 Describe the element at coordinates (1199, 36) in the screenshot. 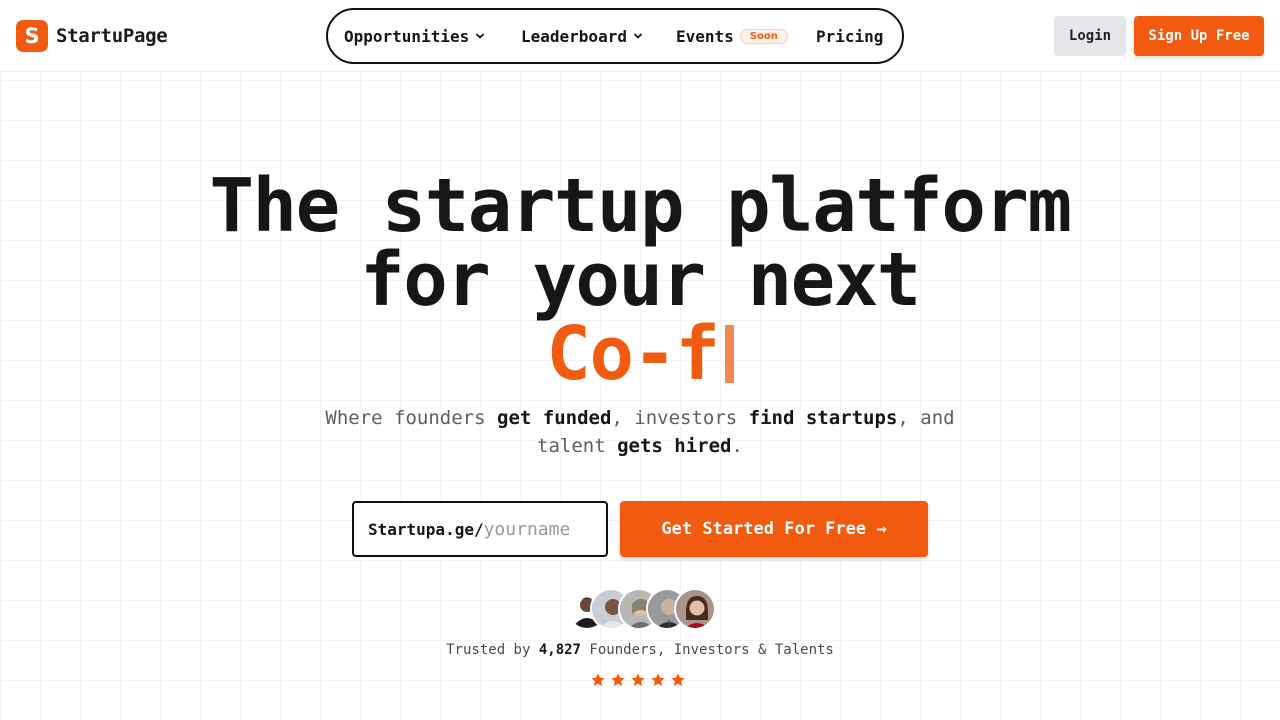

I see `signup-button: Sign Up Free` at that location.